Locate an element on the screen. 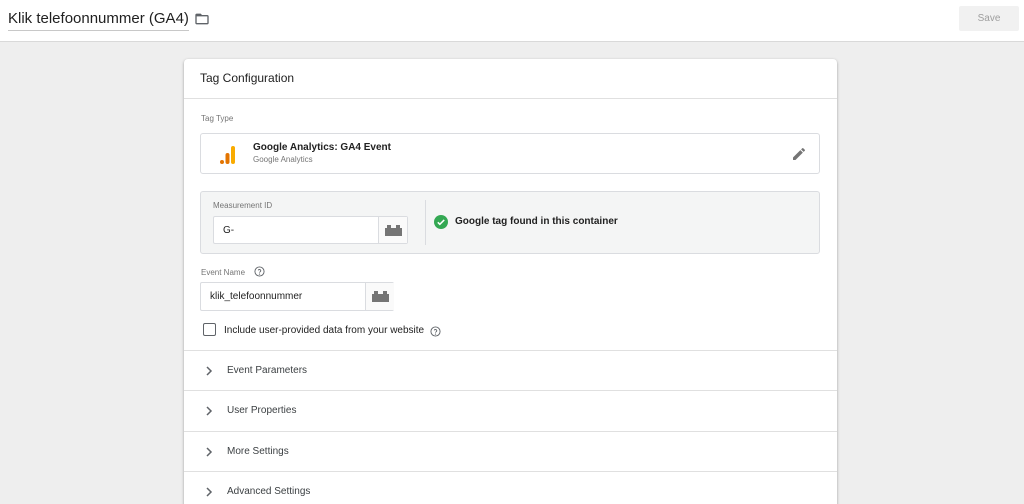  check-circle-icon is located at coordinates (441, 222).